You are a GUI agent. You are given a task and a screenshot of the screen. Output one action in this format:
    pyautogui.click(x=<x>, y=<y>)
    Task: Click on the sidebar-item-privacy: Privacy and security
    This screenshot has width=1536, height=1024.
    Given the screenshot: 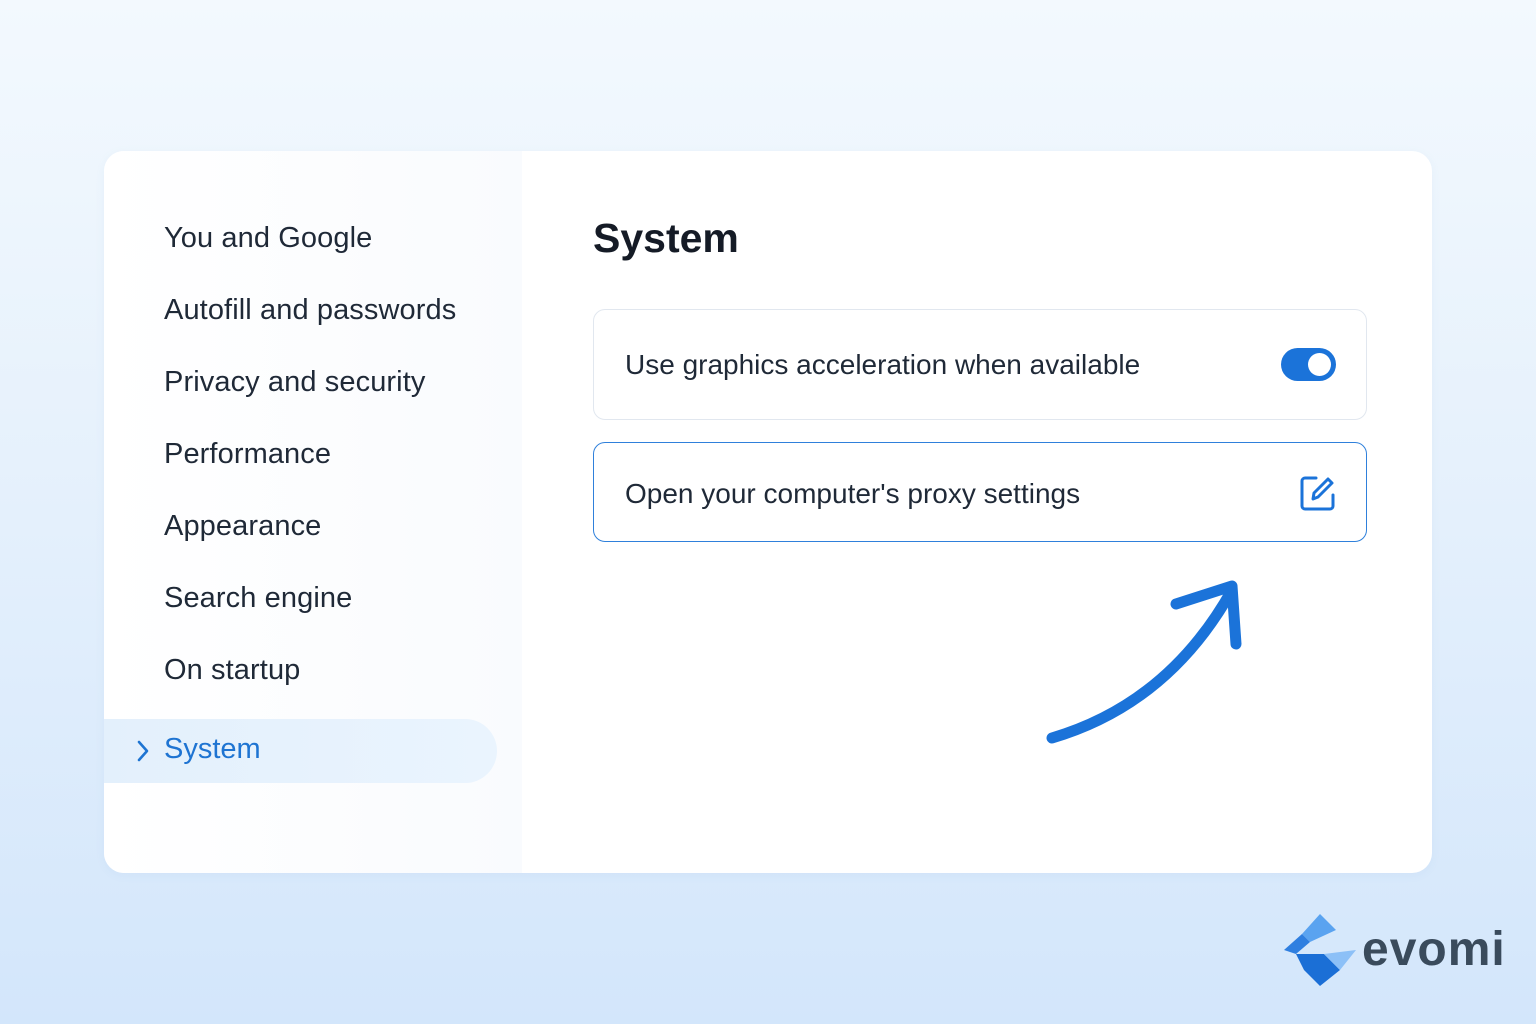 What is the action you would take?
    pyautogui.click(x=295, y=382)
    